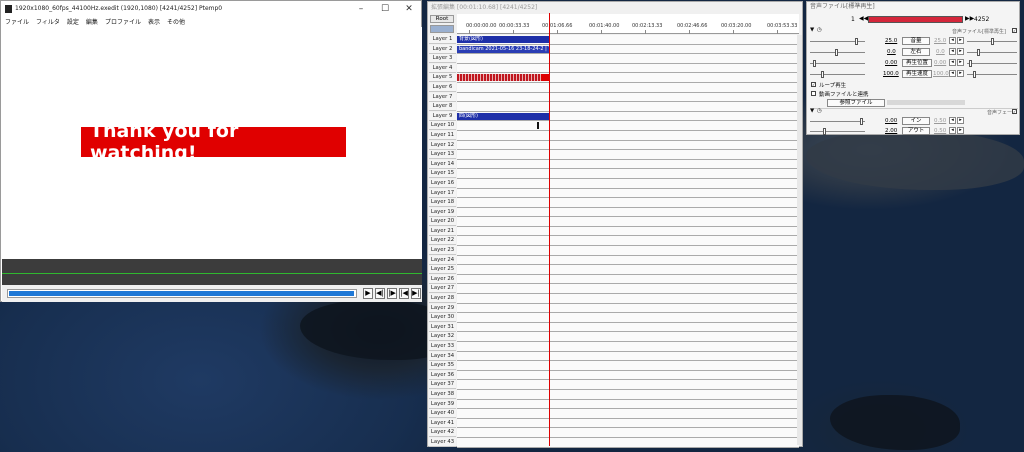 The height and width of the screenshot is (452, 1024). I want to click on layer-label: Layer 34, so click(442, 356).